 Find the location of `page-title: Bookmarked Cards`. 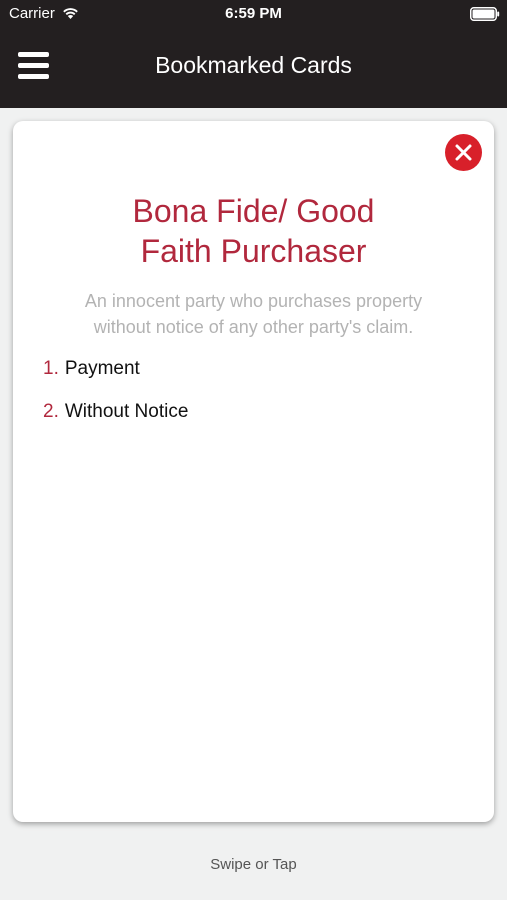

page-title: Bookmarked Cards is located at coordinates (253, 65).